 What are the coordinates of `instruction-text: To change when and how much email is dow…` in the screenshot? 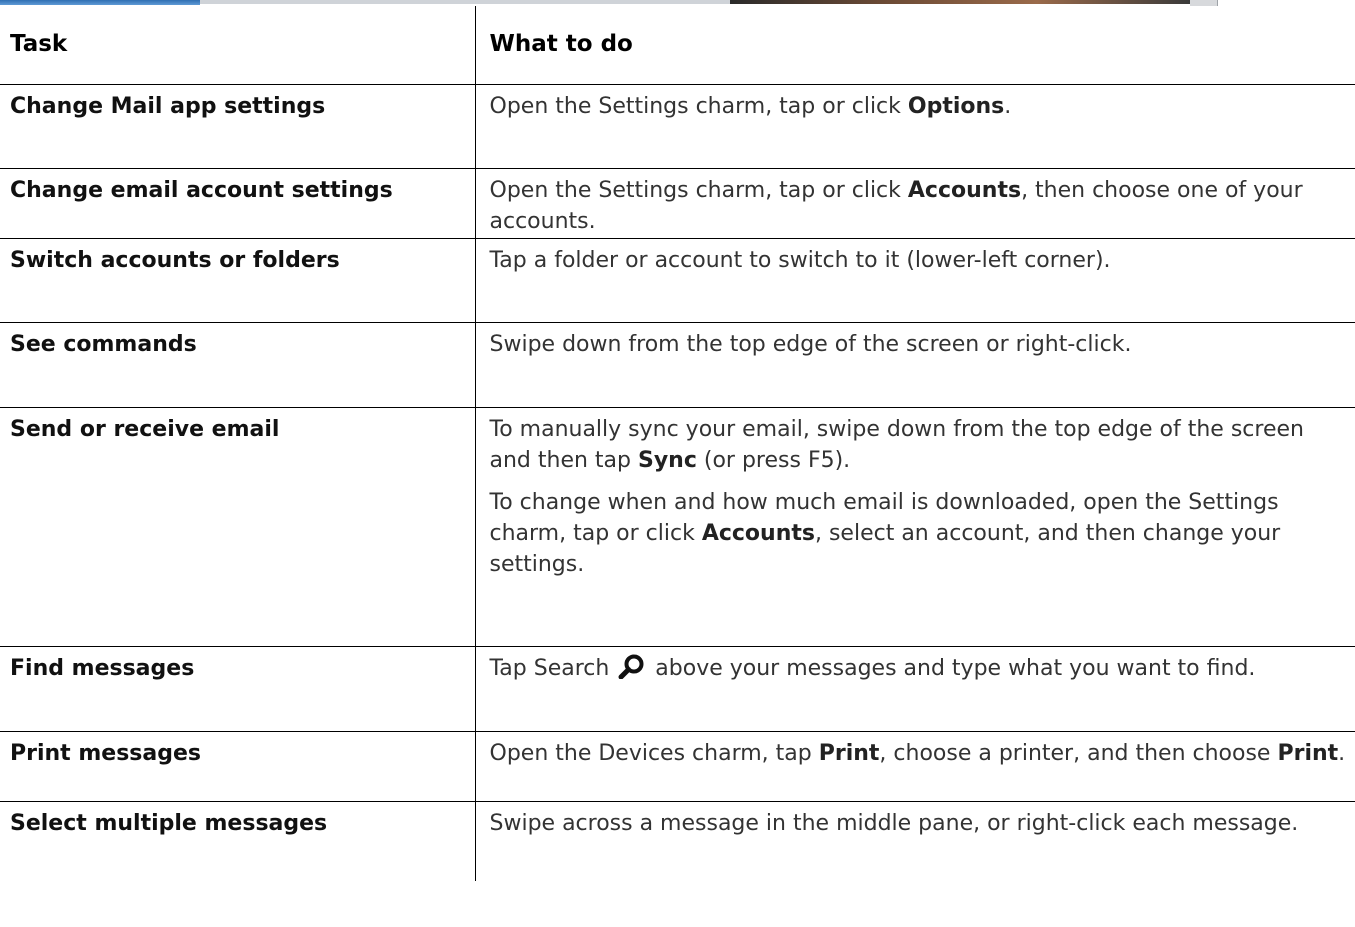 It's located at (920, 533).